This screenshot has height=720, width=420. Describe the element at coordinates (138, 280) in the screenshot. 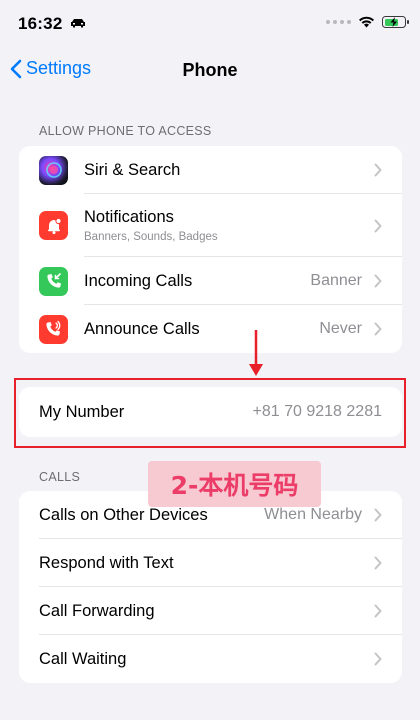

I see `incoming-calls-label: Incoming Calls` at that location.